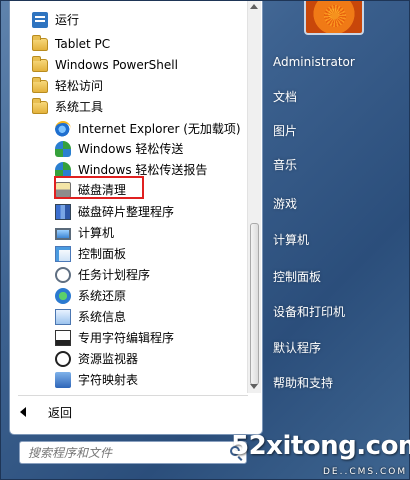  Describe the element at coordinates (159, 129) in the screenshot. I see `program-item-label: Internet Explorer (无加载项)` at that location.